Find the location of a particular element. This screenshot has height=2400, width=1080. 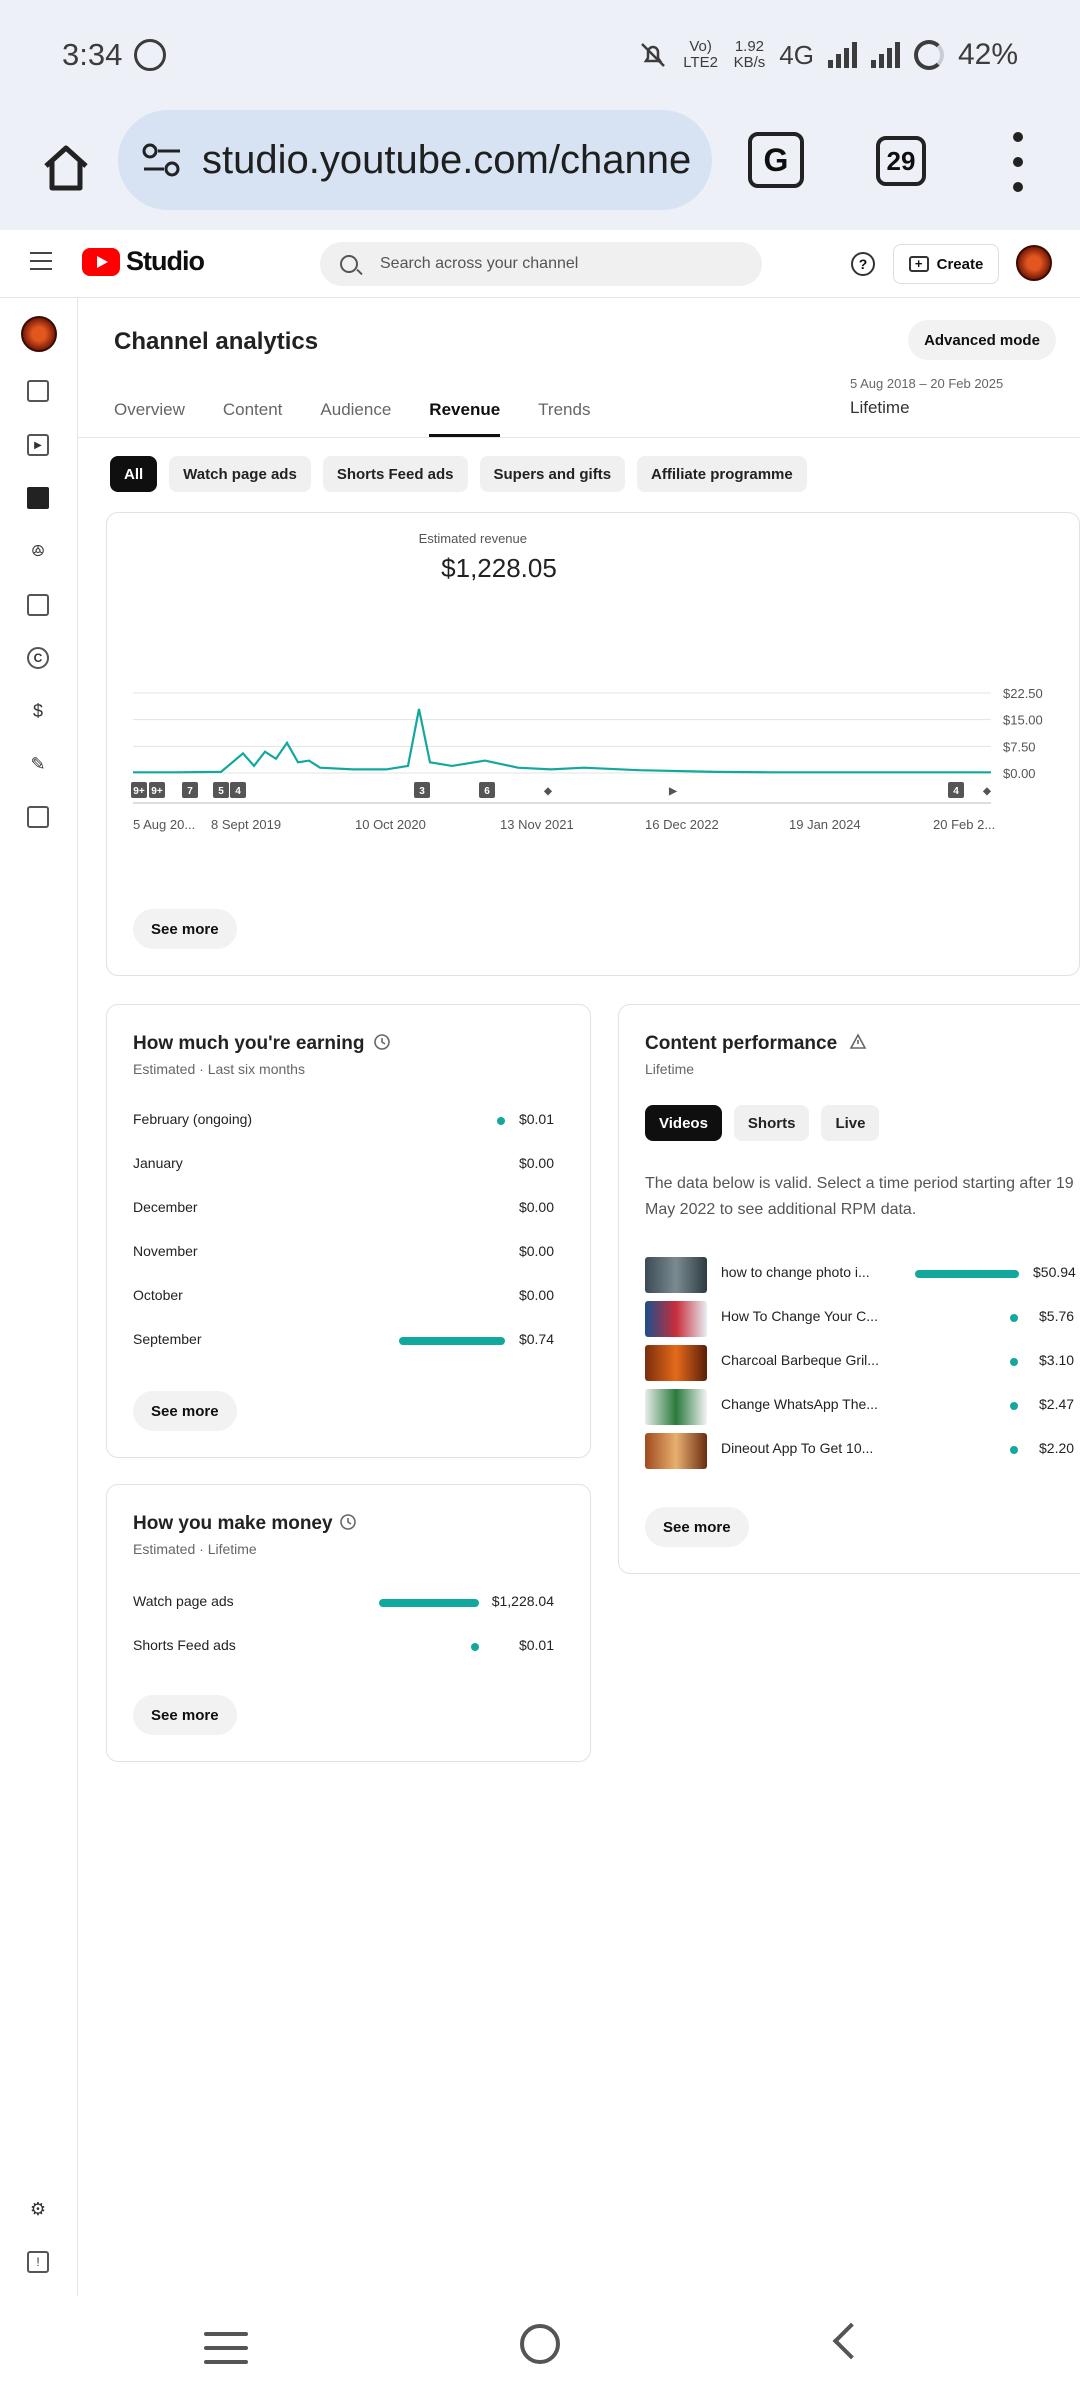

tab-audience: Audience is located at coordinates (355, 418).